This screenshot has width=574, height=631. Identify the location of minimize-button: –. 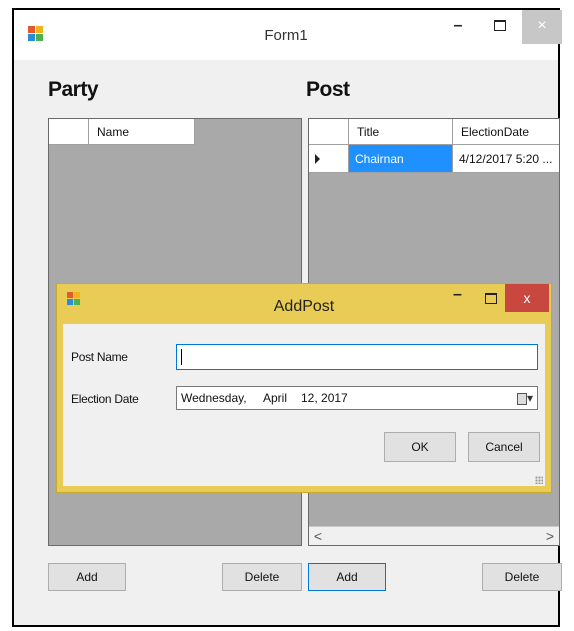
(458, 27).